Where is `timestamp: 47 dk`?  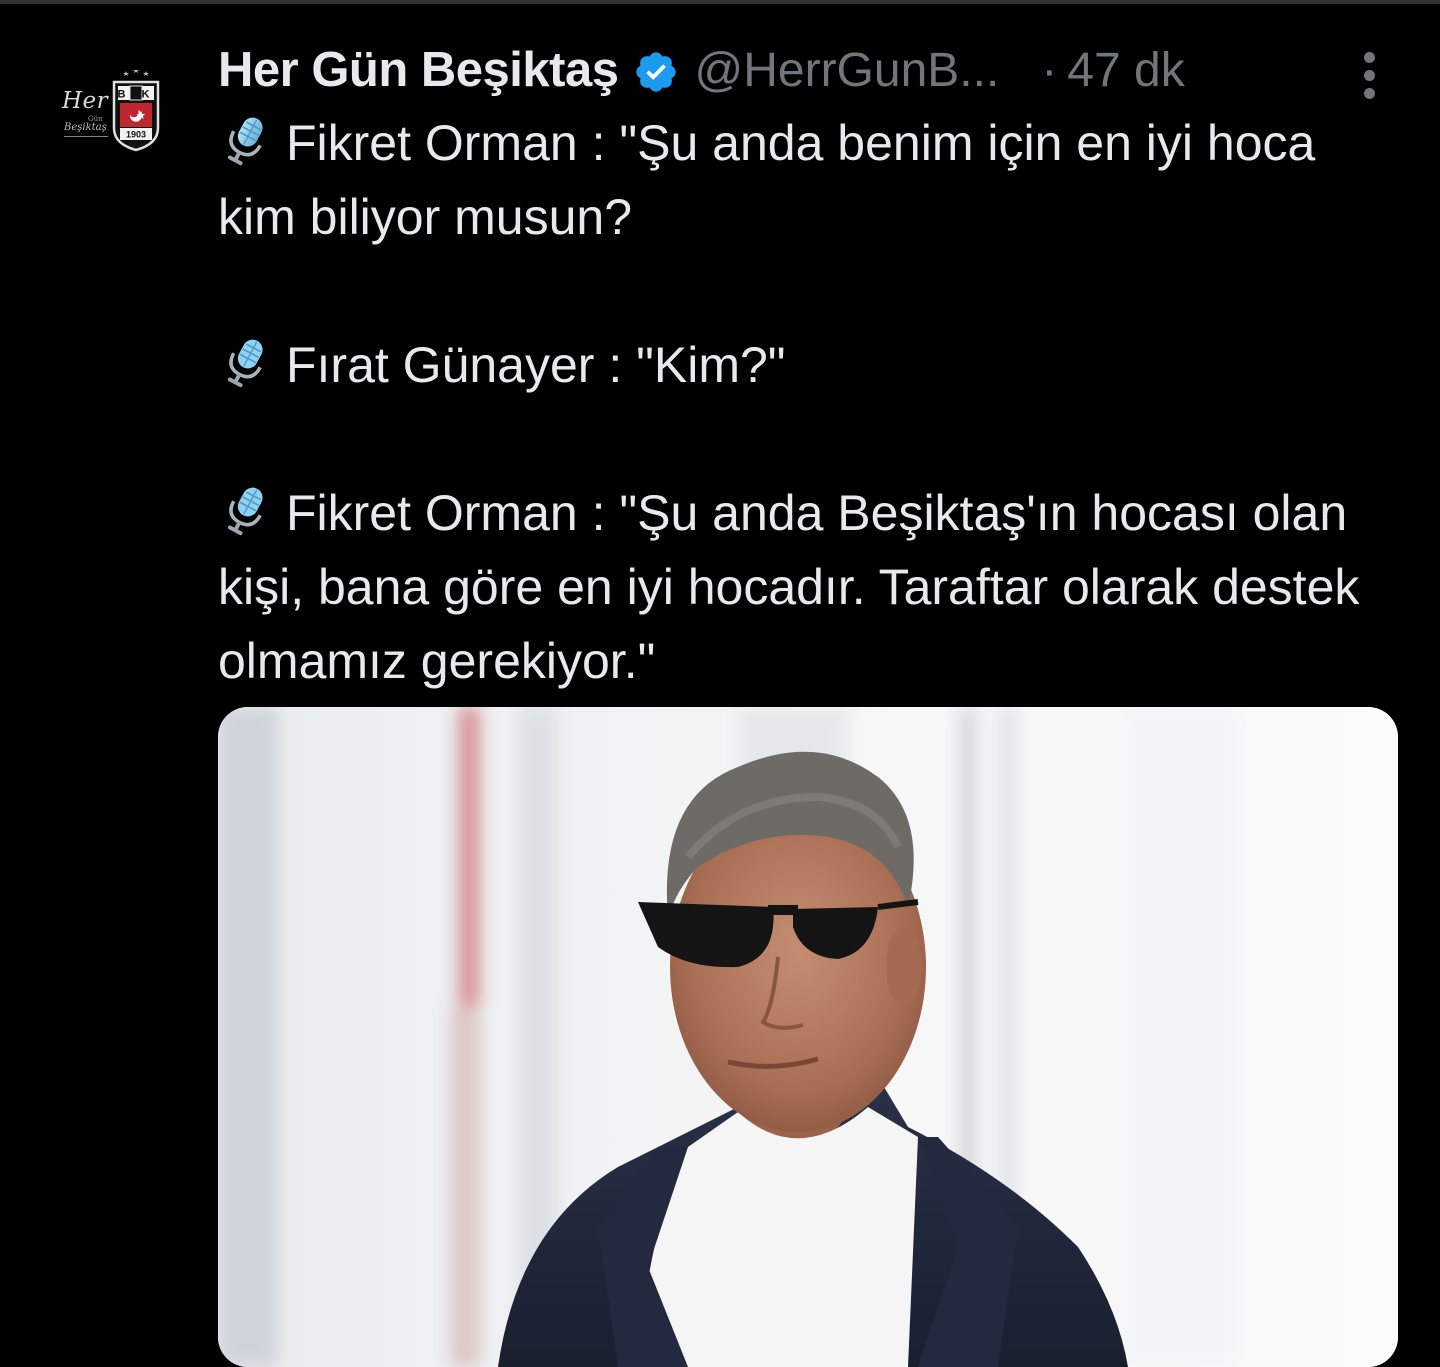 timestamp: 47 dk is located at coordinates (1125, 70).